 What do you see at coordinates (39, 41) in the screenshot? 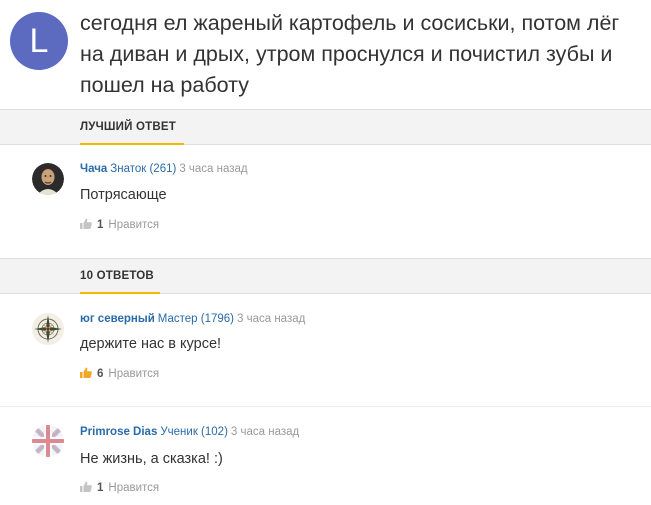
I see `question-author-avatar: L` at bounding box center [39, 41].